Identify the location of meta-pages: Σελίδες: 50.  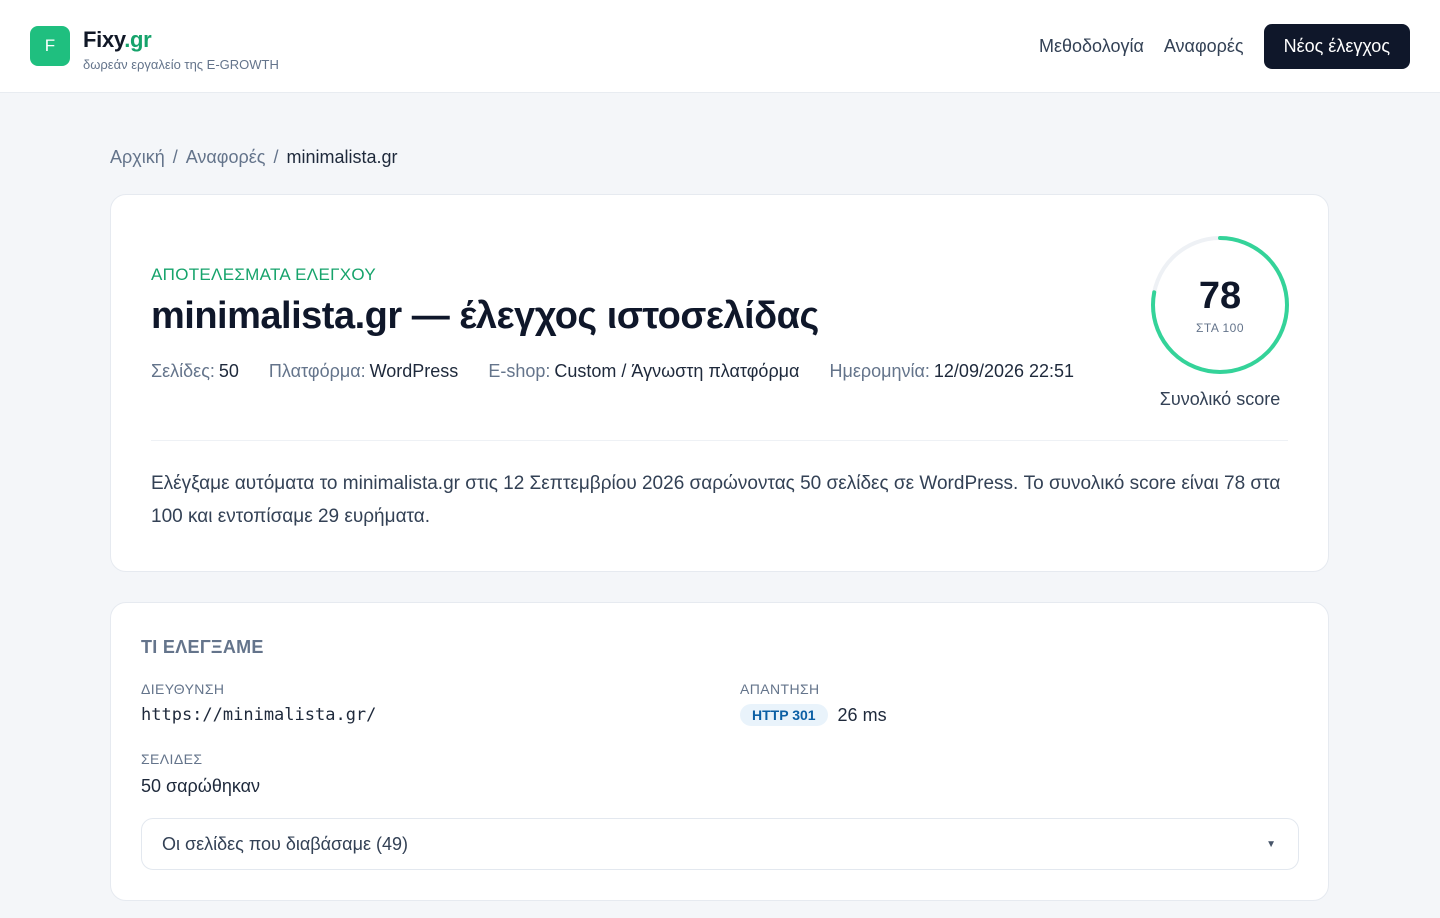
(195, 371).